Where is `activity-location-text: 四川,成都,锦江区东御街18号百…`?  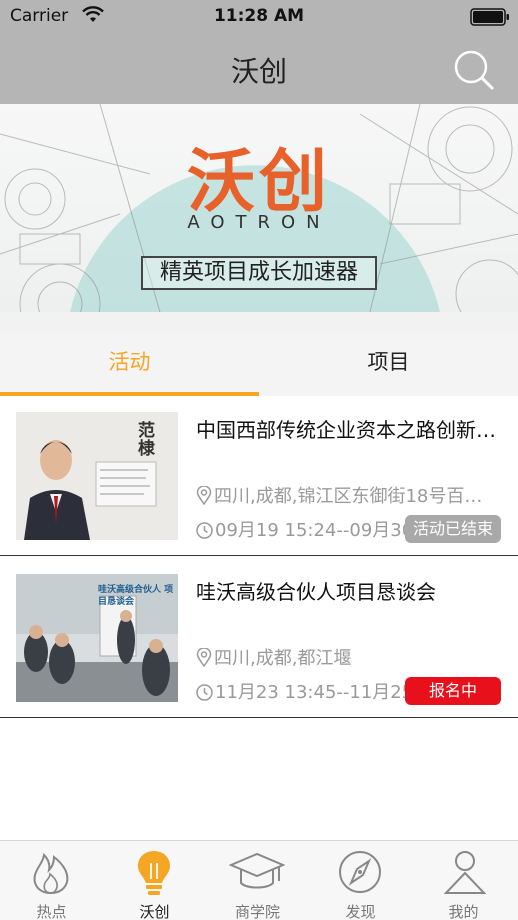
activity-location-text: 四川,成都,锦江区东御街18号百… is located at coordinates (348, 496).